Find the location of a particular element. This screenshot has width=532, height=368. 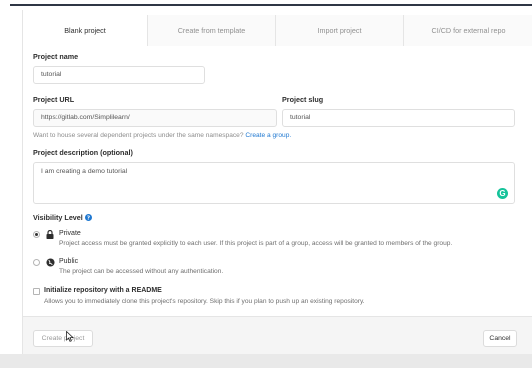

cancel-button: Cancel is located at coordinates (500, 338).